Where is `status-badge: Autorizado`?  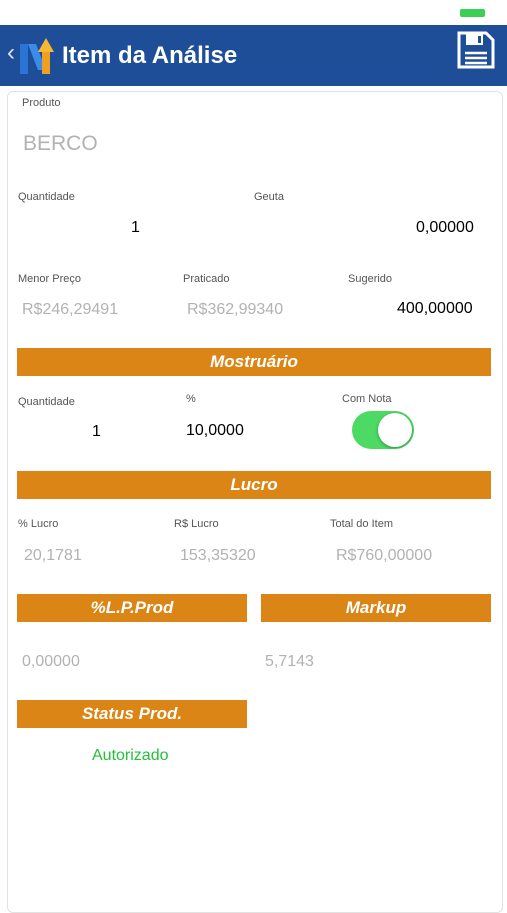
status-badge: Autorizado is located at coordinates (130, 755).